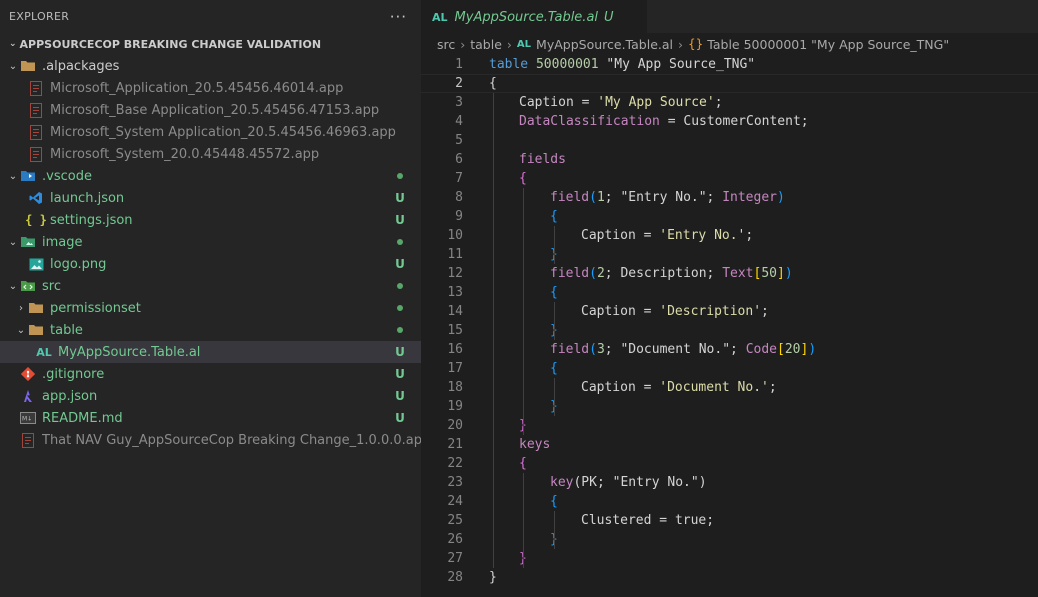  Describe the element at coordinates (546, 102) in the screenshot. I see `property-token: Caption` at that location.